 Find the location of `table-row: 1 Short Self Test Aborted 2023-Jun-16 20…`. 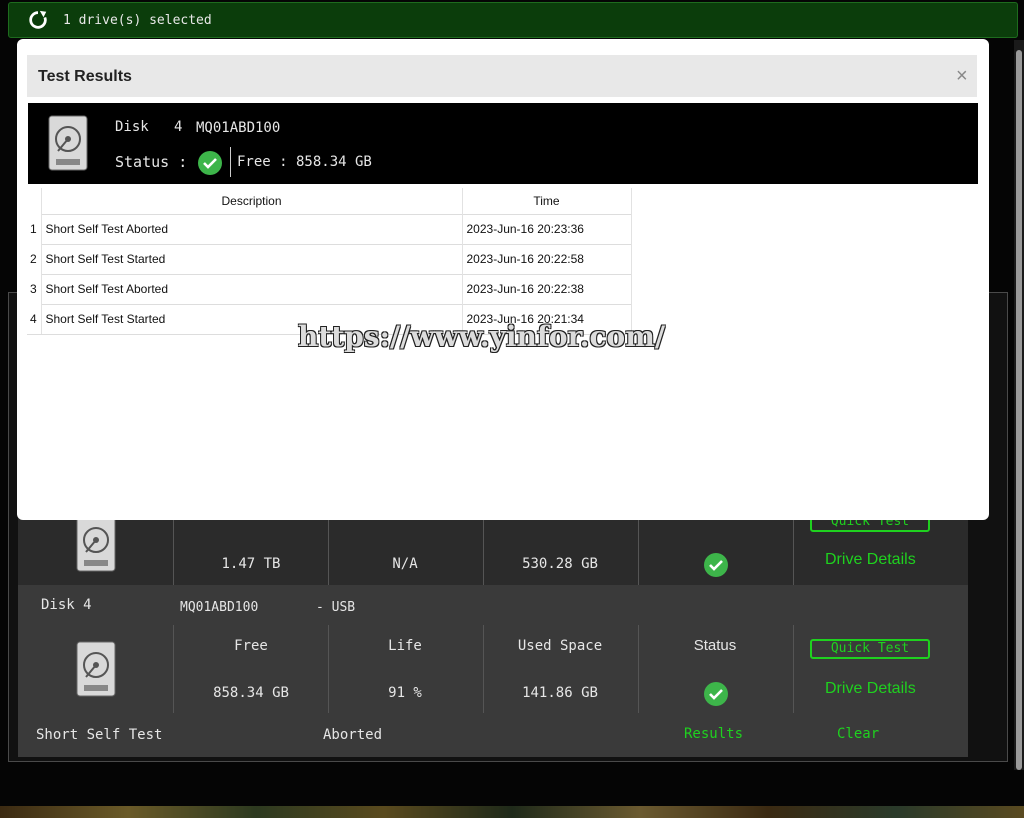

table-row: 1 Short Self Test Aborted 2023-Jun-16 20… is located at coordinates (329, 228).